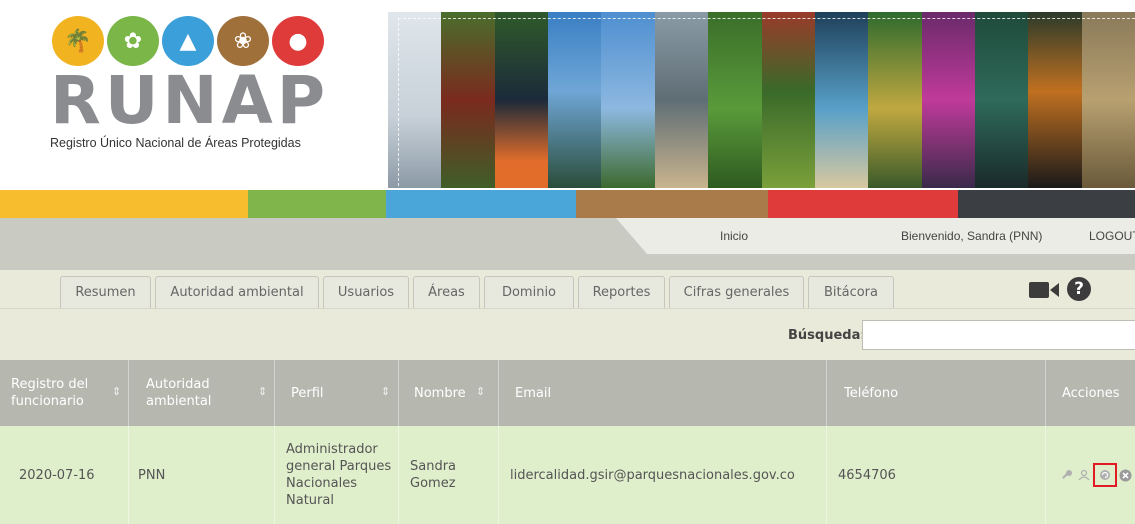 This screenshot has width=1135, height=524. What do you see at coordinates (1125, 475) in the screenshot?
I see `delete-icon` at bounding box center [1125, 475].